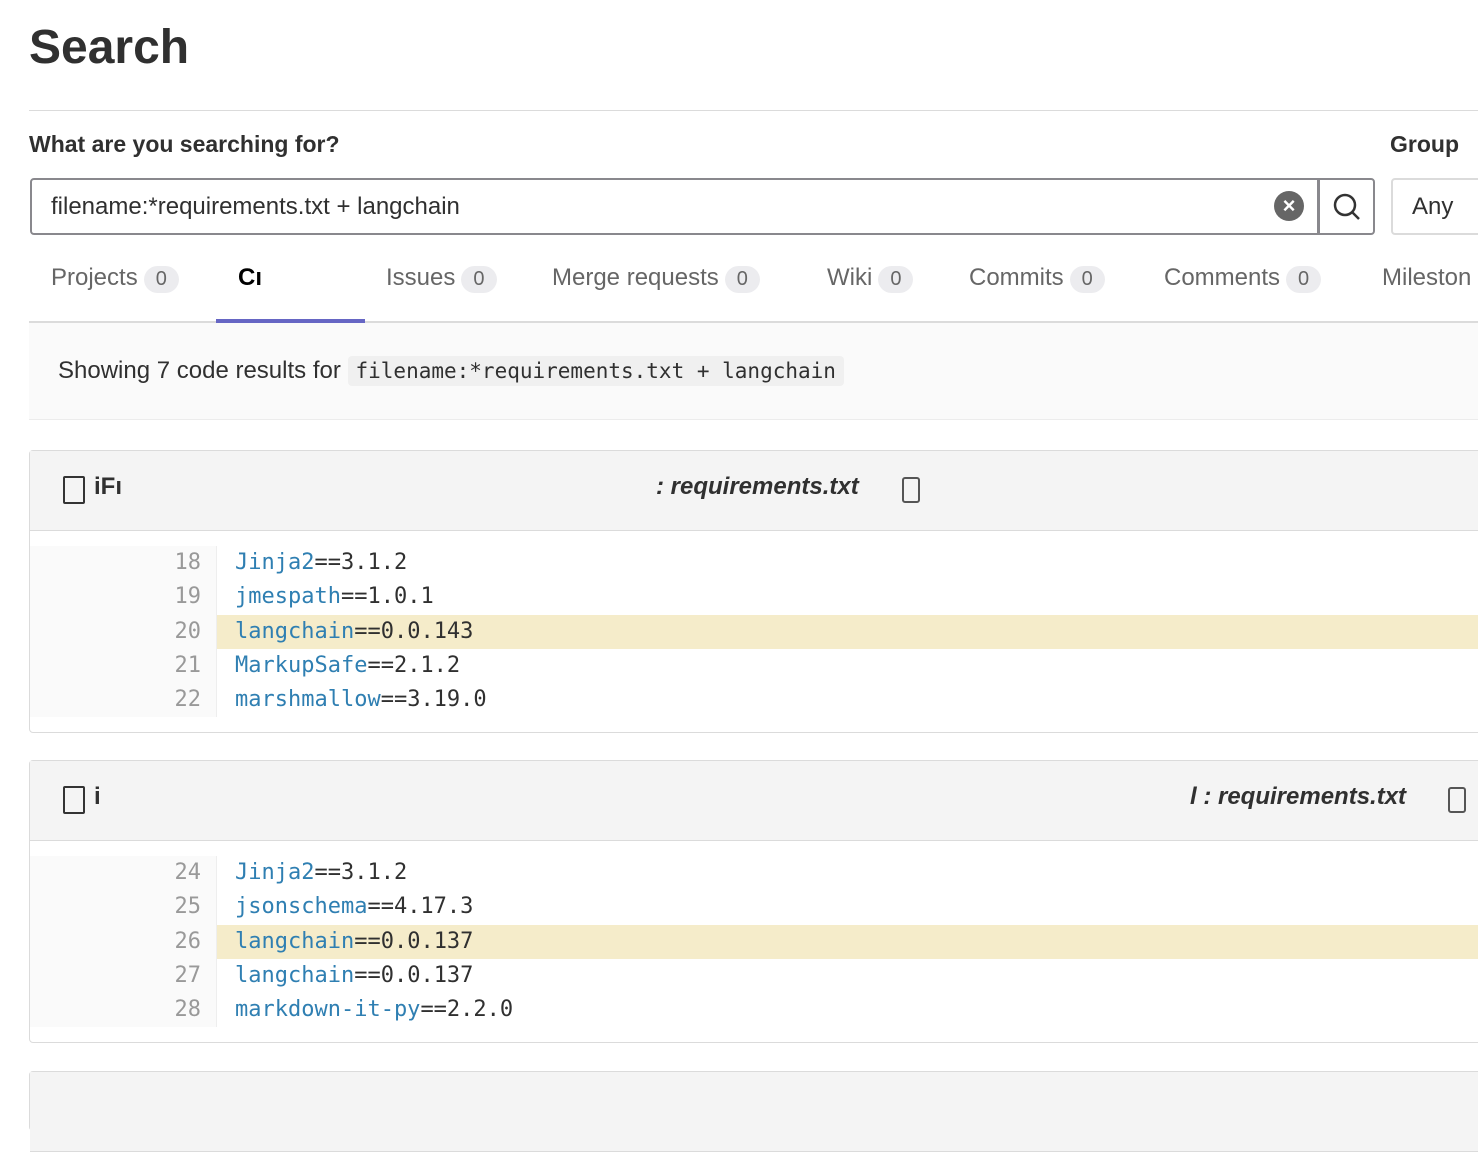  Describe the element at coordinates (123, 563) in the screenshot. I see `line-number: 18` at that location.